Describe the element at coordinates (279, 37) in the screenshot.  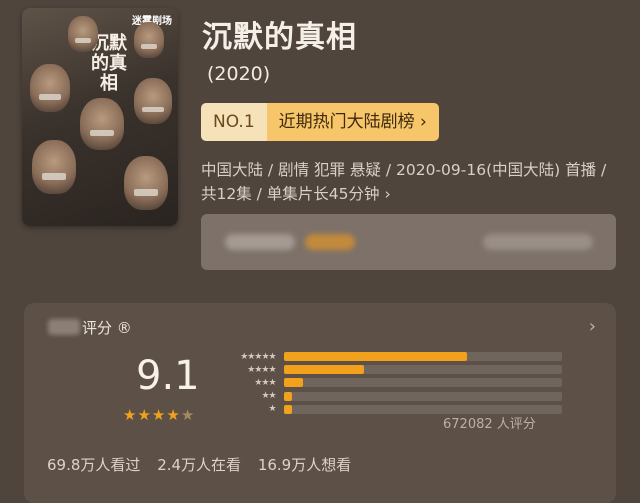
I see `page-title: 沉默的真相` at that location.